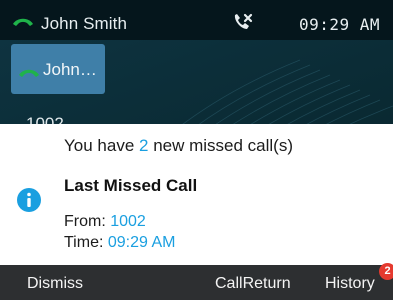  Describe the element at coordinates (87, 221) in the screenshot. I see `from-label: From:` at that location.